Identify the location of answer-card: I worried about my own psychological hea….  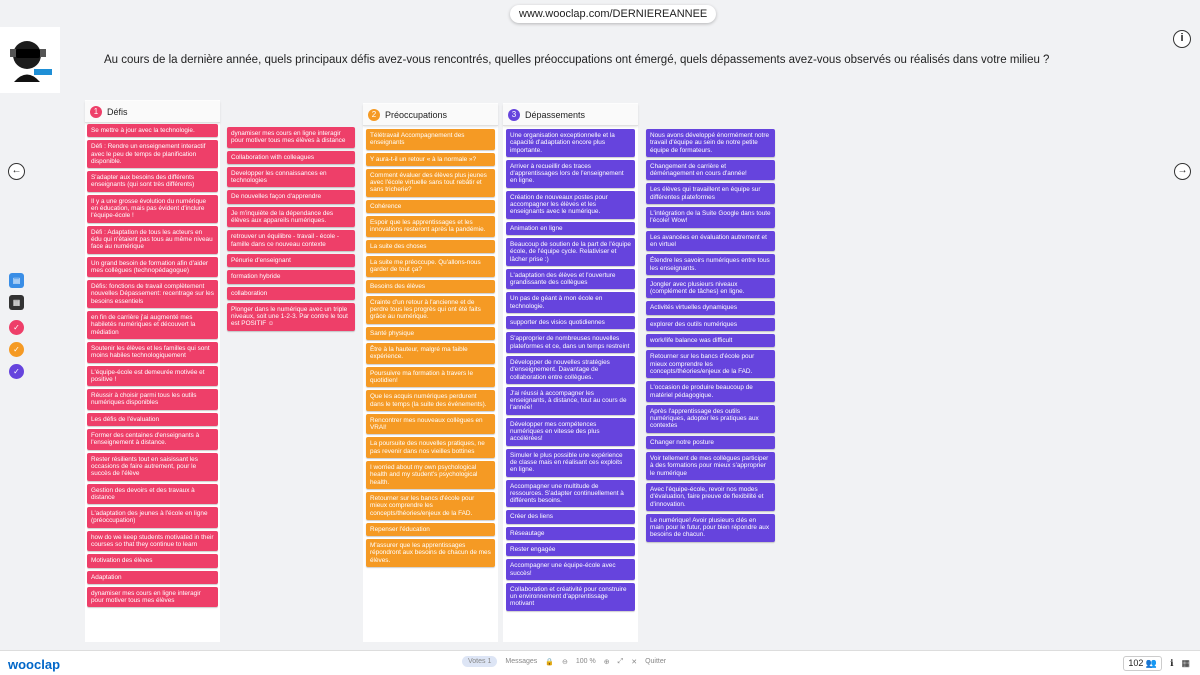
(430, 475).